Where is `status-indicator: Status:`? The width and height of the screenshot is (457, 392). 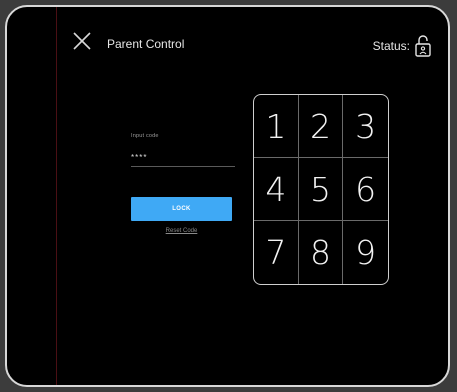 status-indicator: Status: is located at coordinates (402, 46).